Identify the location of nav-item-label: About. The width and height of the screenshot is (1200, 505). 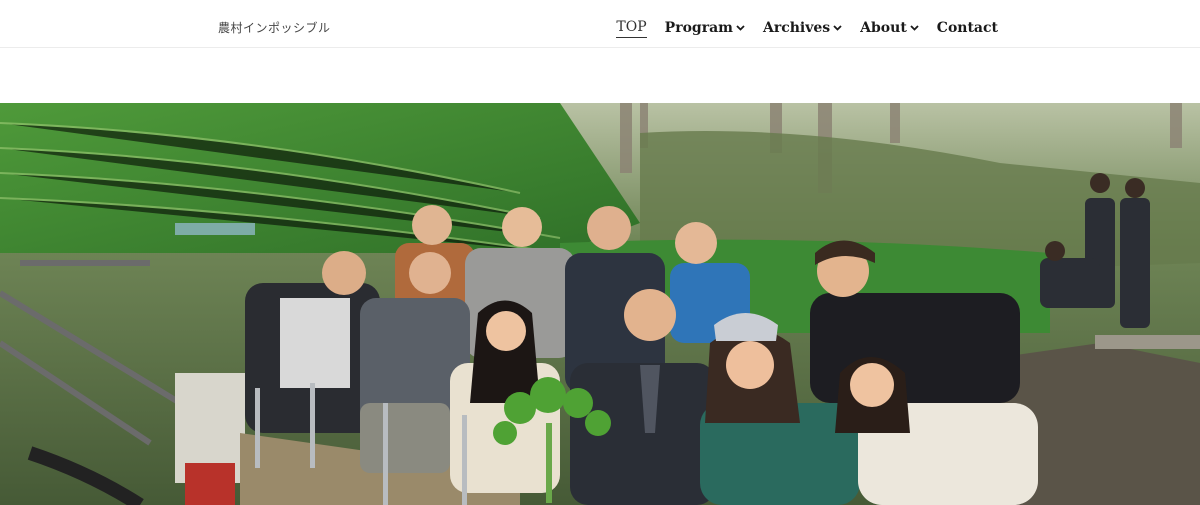
(883, 27).